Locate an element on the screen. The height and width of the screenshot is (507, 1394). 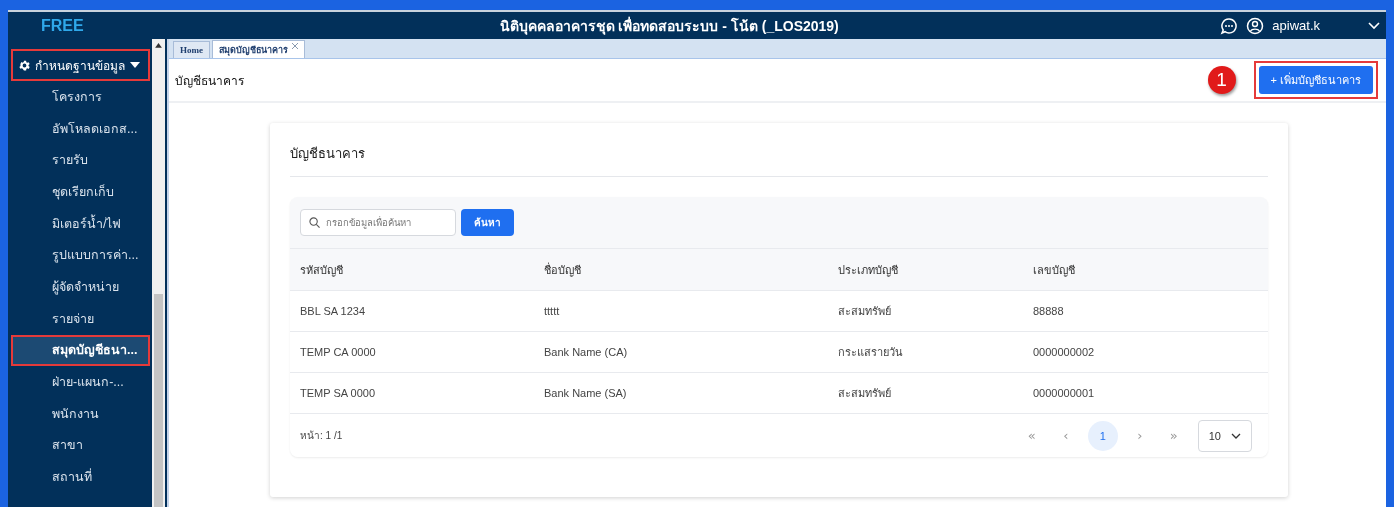
sidebar-item: มิเตอร์น้ำ/ไฟ is located at coordinates (80, 223).